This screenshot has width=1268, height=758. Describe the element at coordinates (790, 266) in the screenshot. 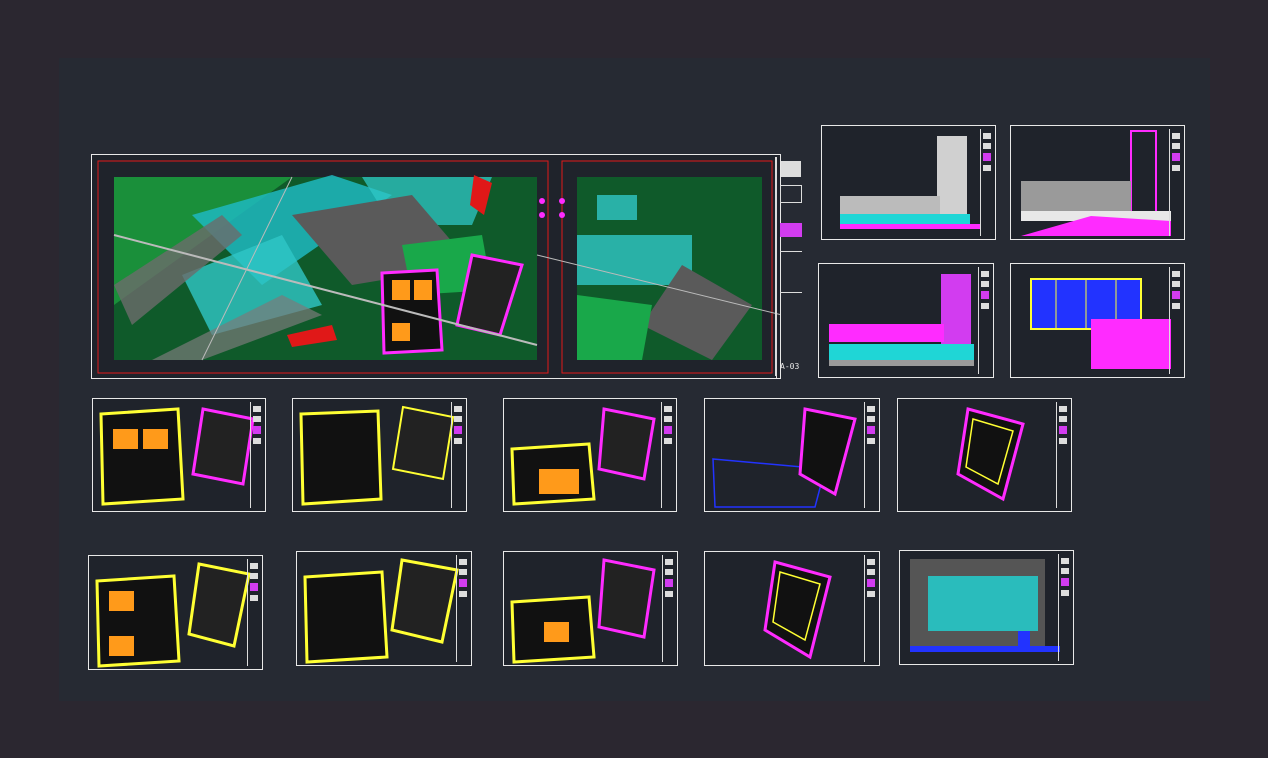

I see `site-plan-title-block: A-03` at that location.